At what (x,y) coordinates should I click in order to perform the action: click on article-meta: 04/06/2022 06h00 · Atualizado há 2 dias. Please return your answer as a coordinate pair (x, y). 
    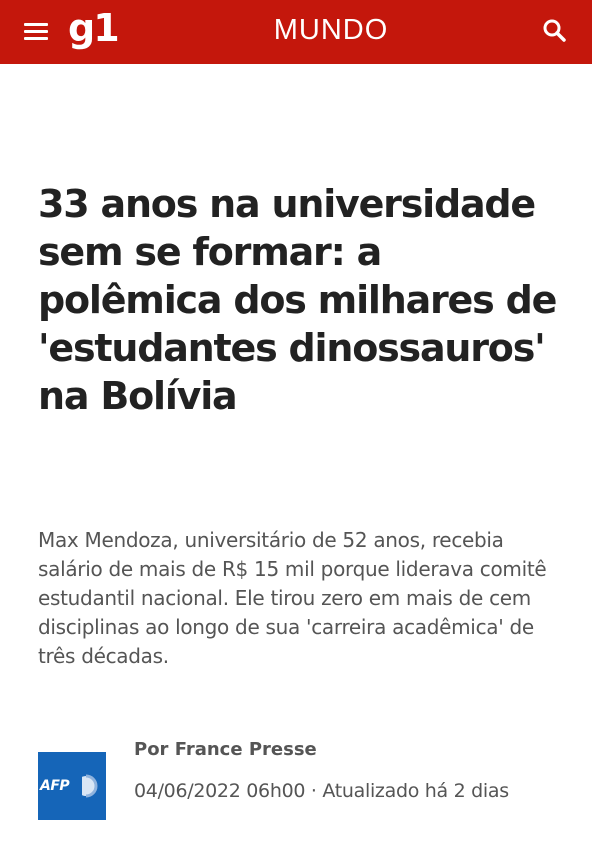
    Looking at the image, I should click on (339, 791).